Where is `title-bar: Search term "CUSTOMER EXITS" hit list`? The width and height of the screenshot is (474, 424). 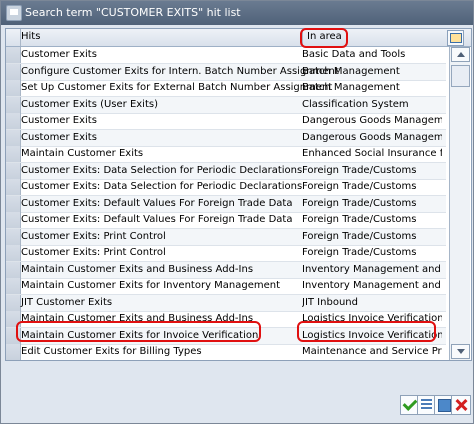 title-bar: Search term "CUSTOMER EXITS" hit list is located at coordinates (237, 13).